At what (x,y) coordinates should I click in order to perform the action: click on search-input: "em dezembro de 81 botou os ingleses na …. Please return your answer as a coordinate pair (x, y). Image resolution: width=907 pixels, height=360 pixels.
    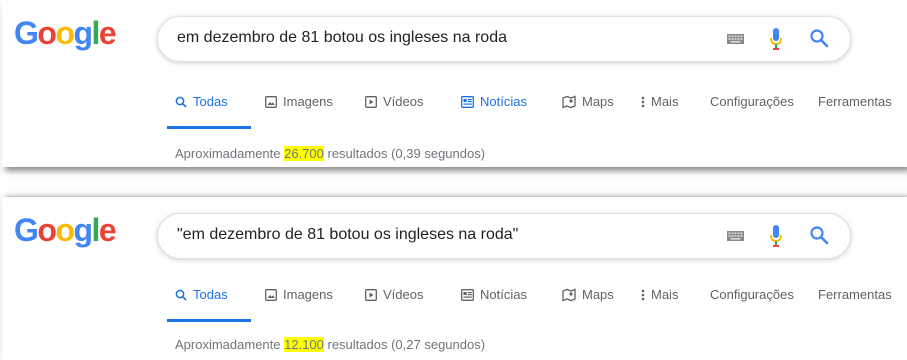
    Looking at the image, I should click on (347, 235).